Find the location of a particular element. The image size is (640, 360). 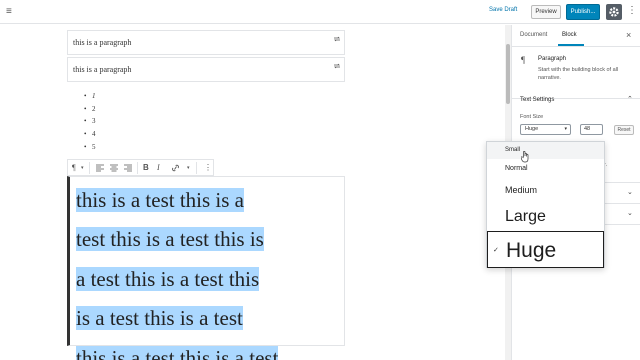

font-size-input: 48 is located at coordinates (591, 129).